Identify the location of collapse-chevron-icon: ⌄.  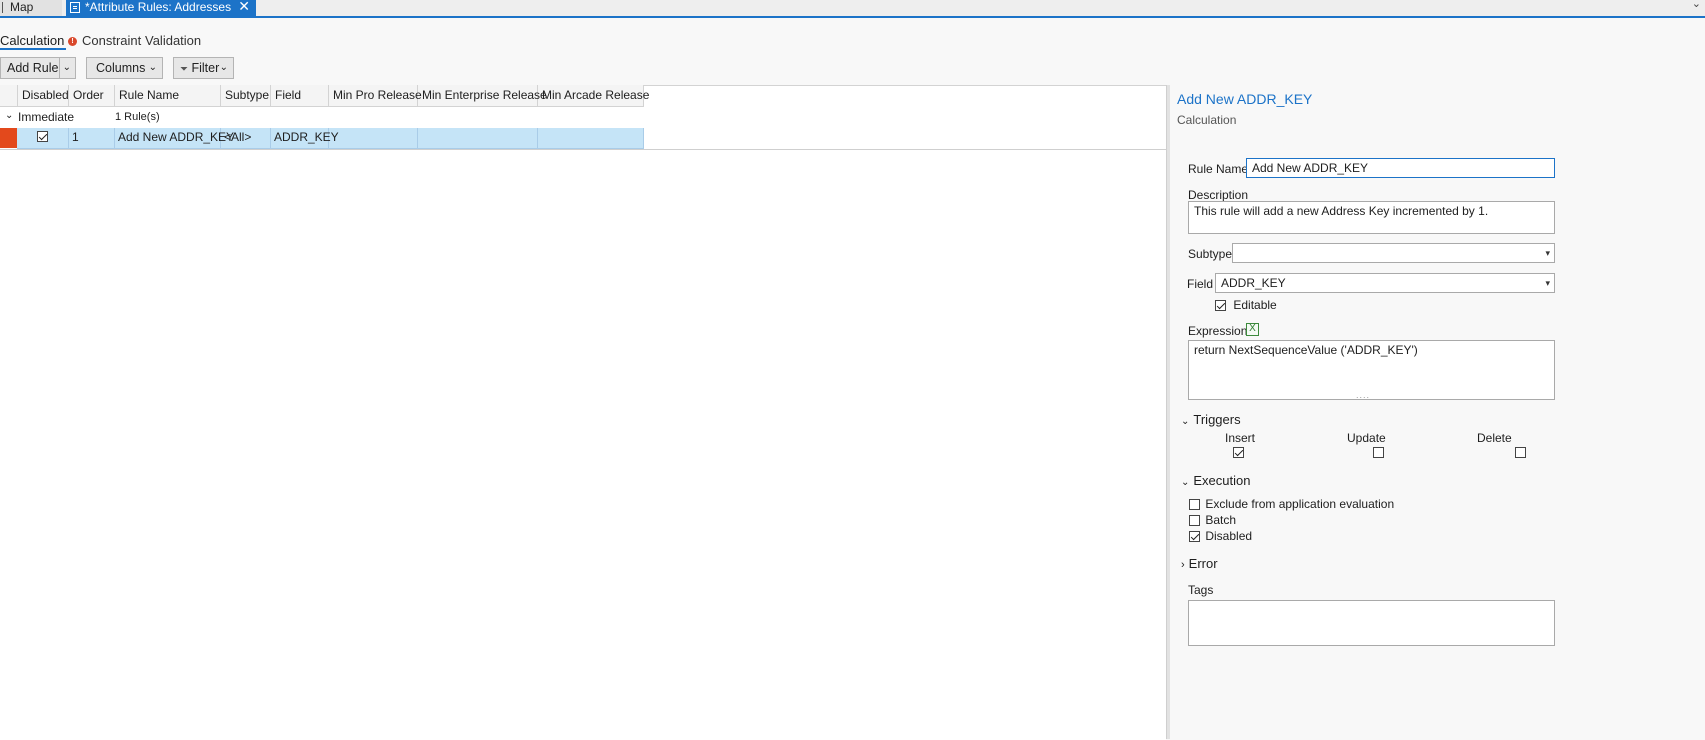
(9, 116).